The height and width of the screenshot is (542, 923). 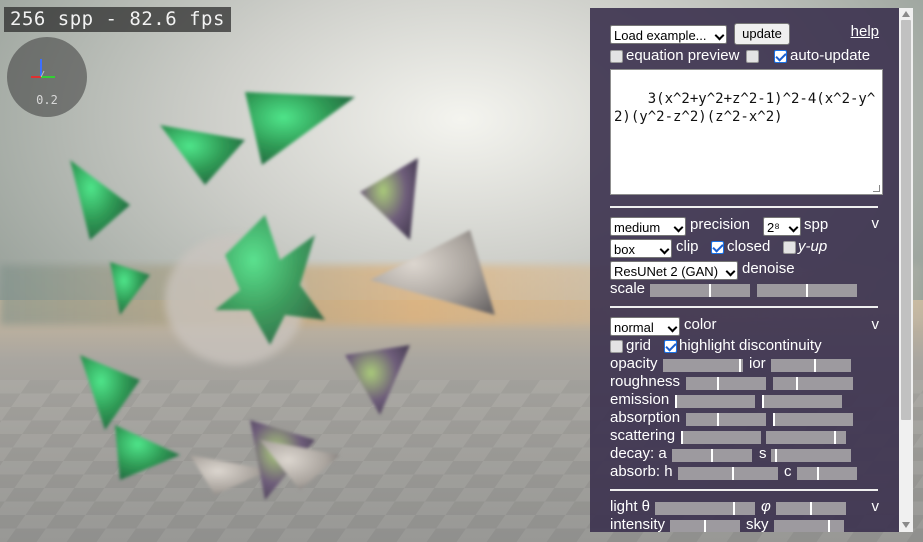 I want to click on opacity-slider, so click(x=703, y=365).